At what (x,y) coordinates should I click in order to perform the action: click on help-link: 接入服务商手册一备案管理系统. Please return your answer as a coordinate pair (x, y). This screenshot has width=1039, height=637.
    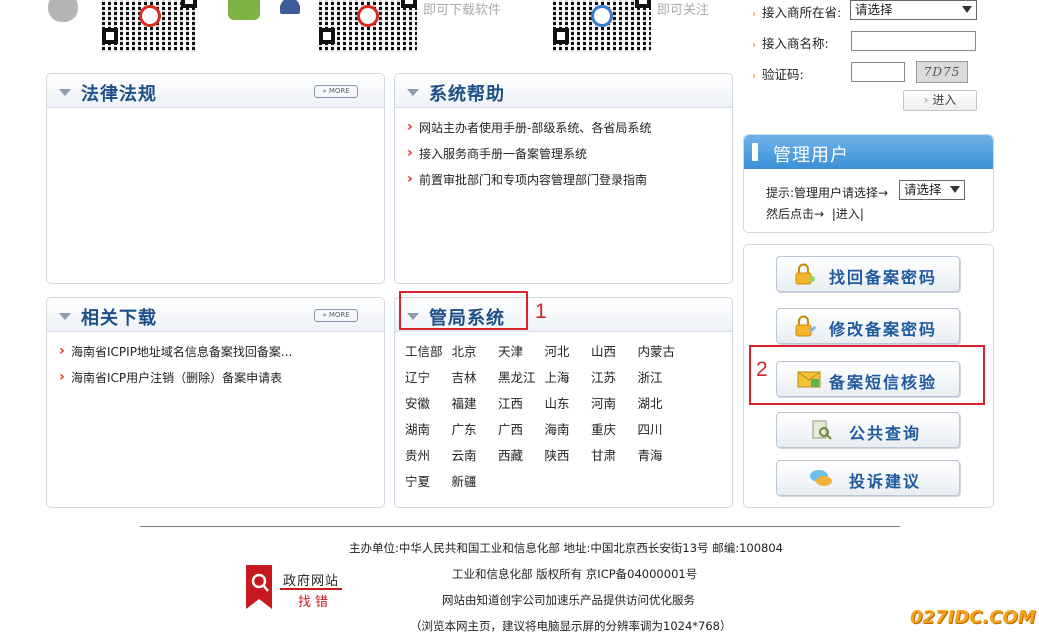
    Looking at the image, I should click on (529, 158).